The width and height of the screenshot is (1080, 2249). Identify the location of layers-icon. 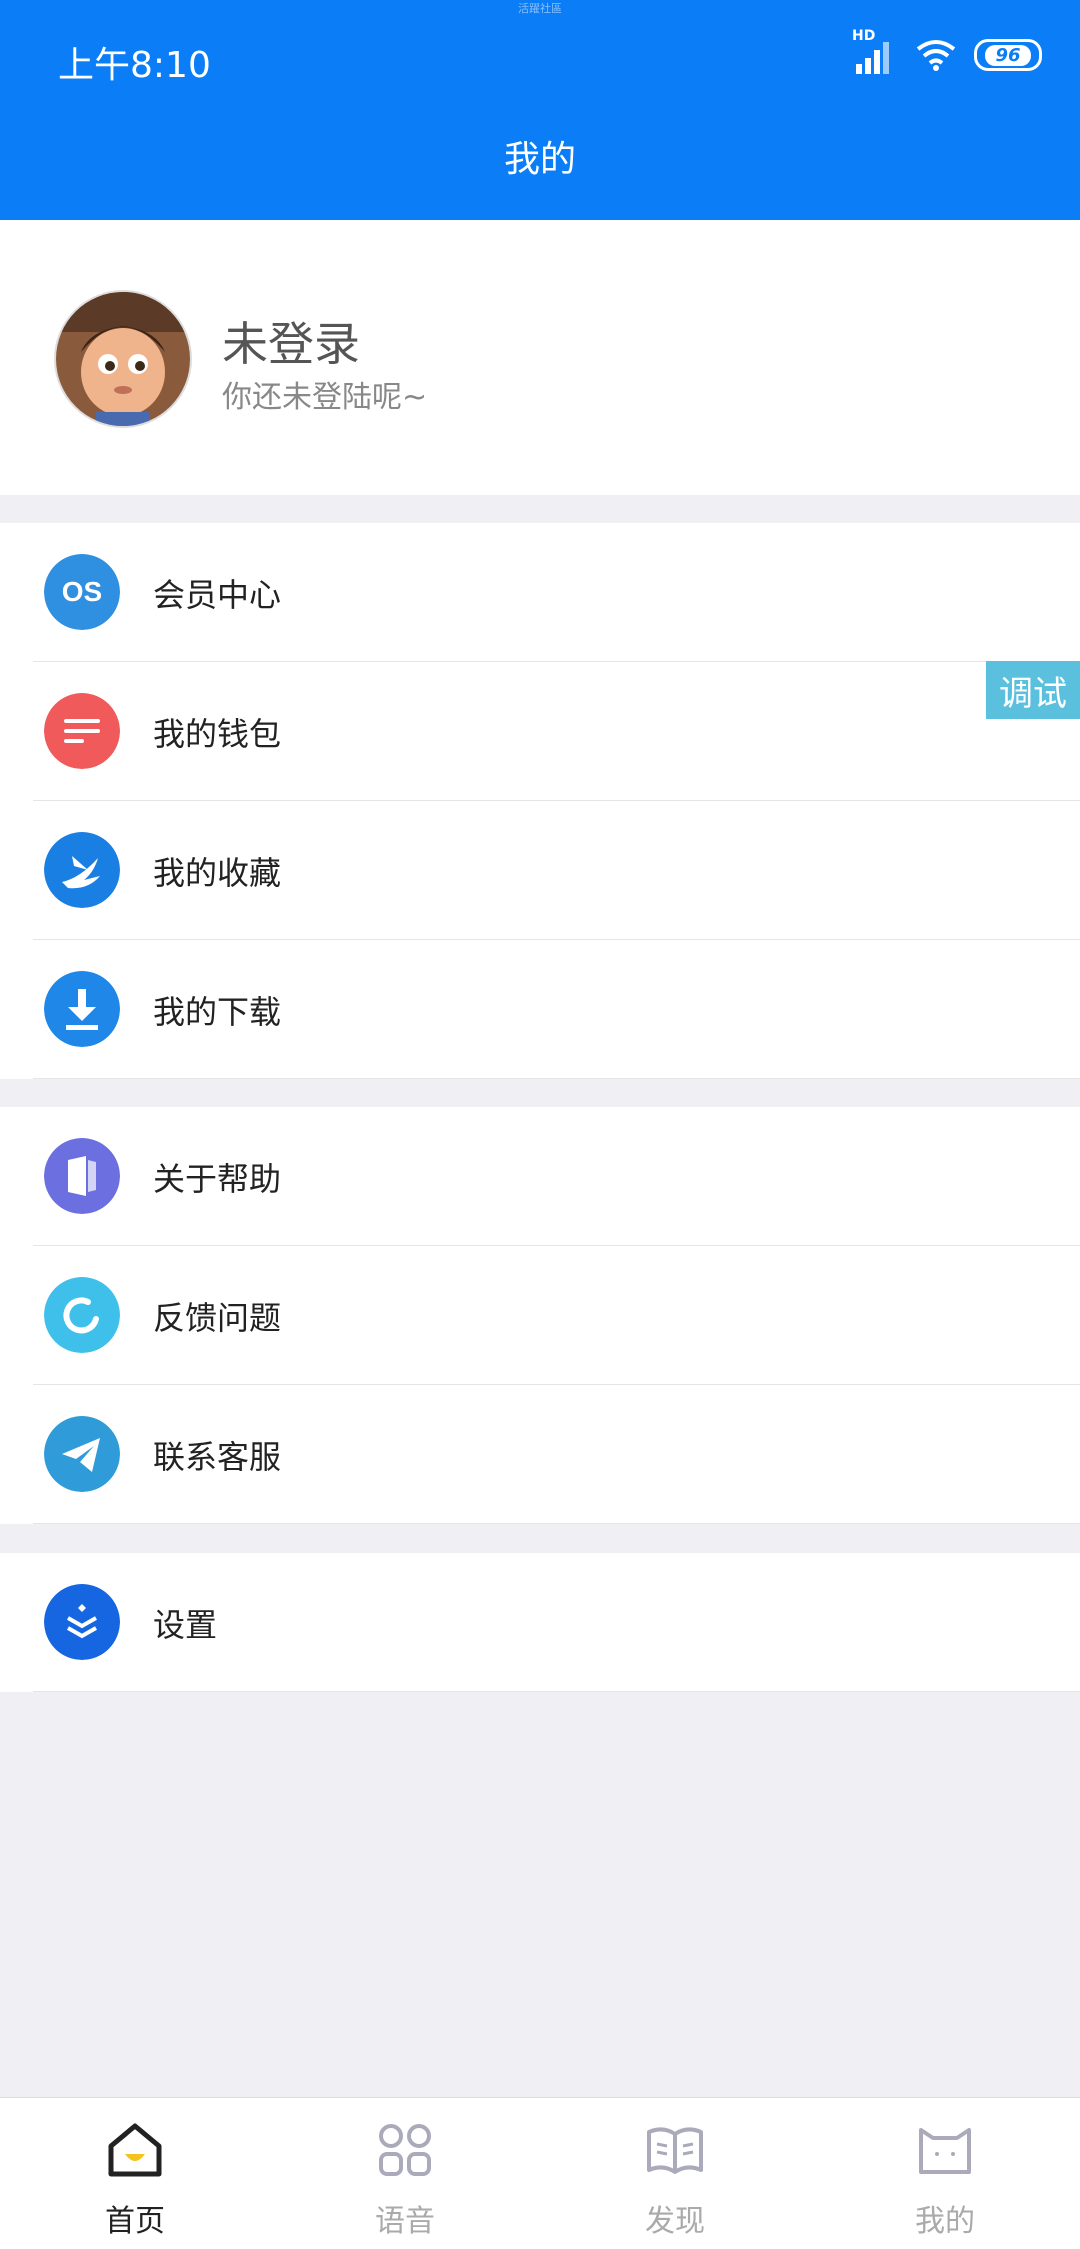
(82, 1622).